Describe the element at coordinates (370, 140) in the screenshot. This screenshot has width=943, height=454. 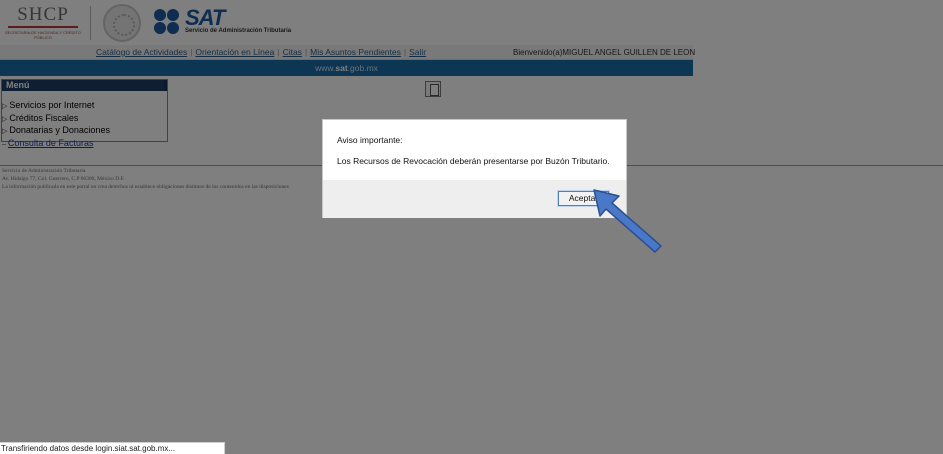
I see `dialog-title: Aviso importante:` at that location.